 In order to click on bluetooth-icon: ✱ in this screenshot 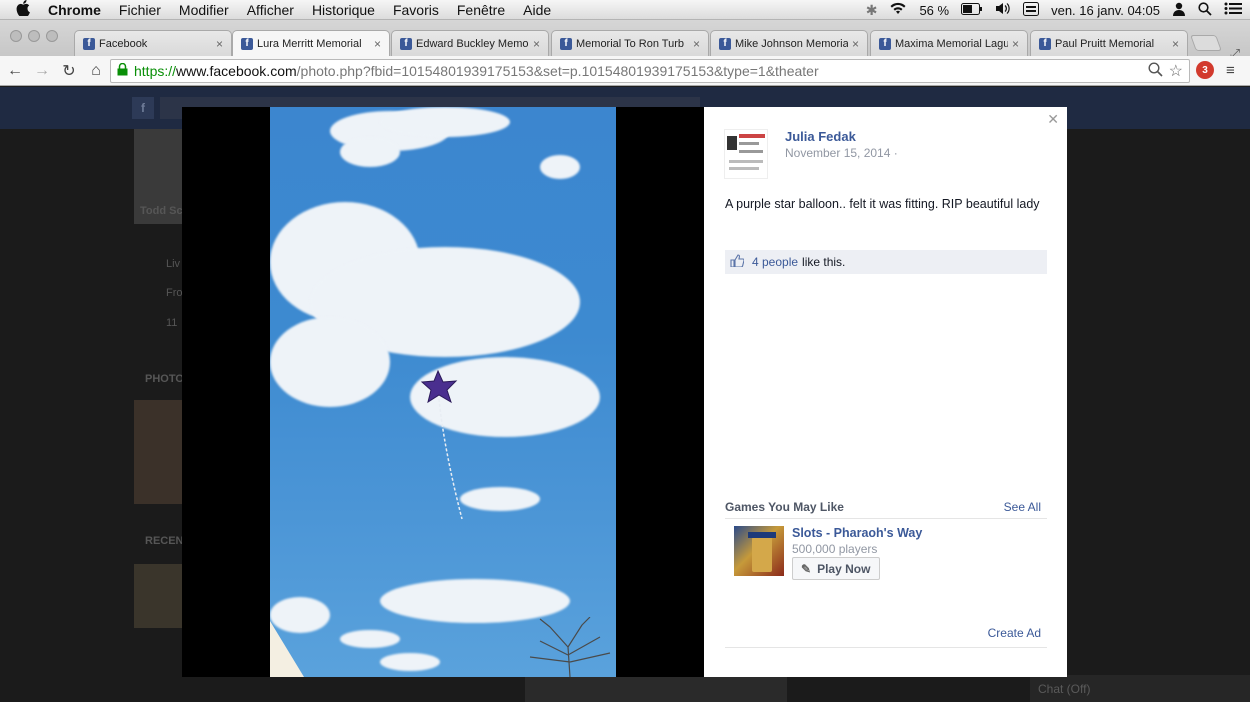, I will do `click(872, 10)`.